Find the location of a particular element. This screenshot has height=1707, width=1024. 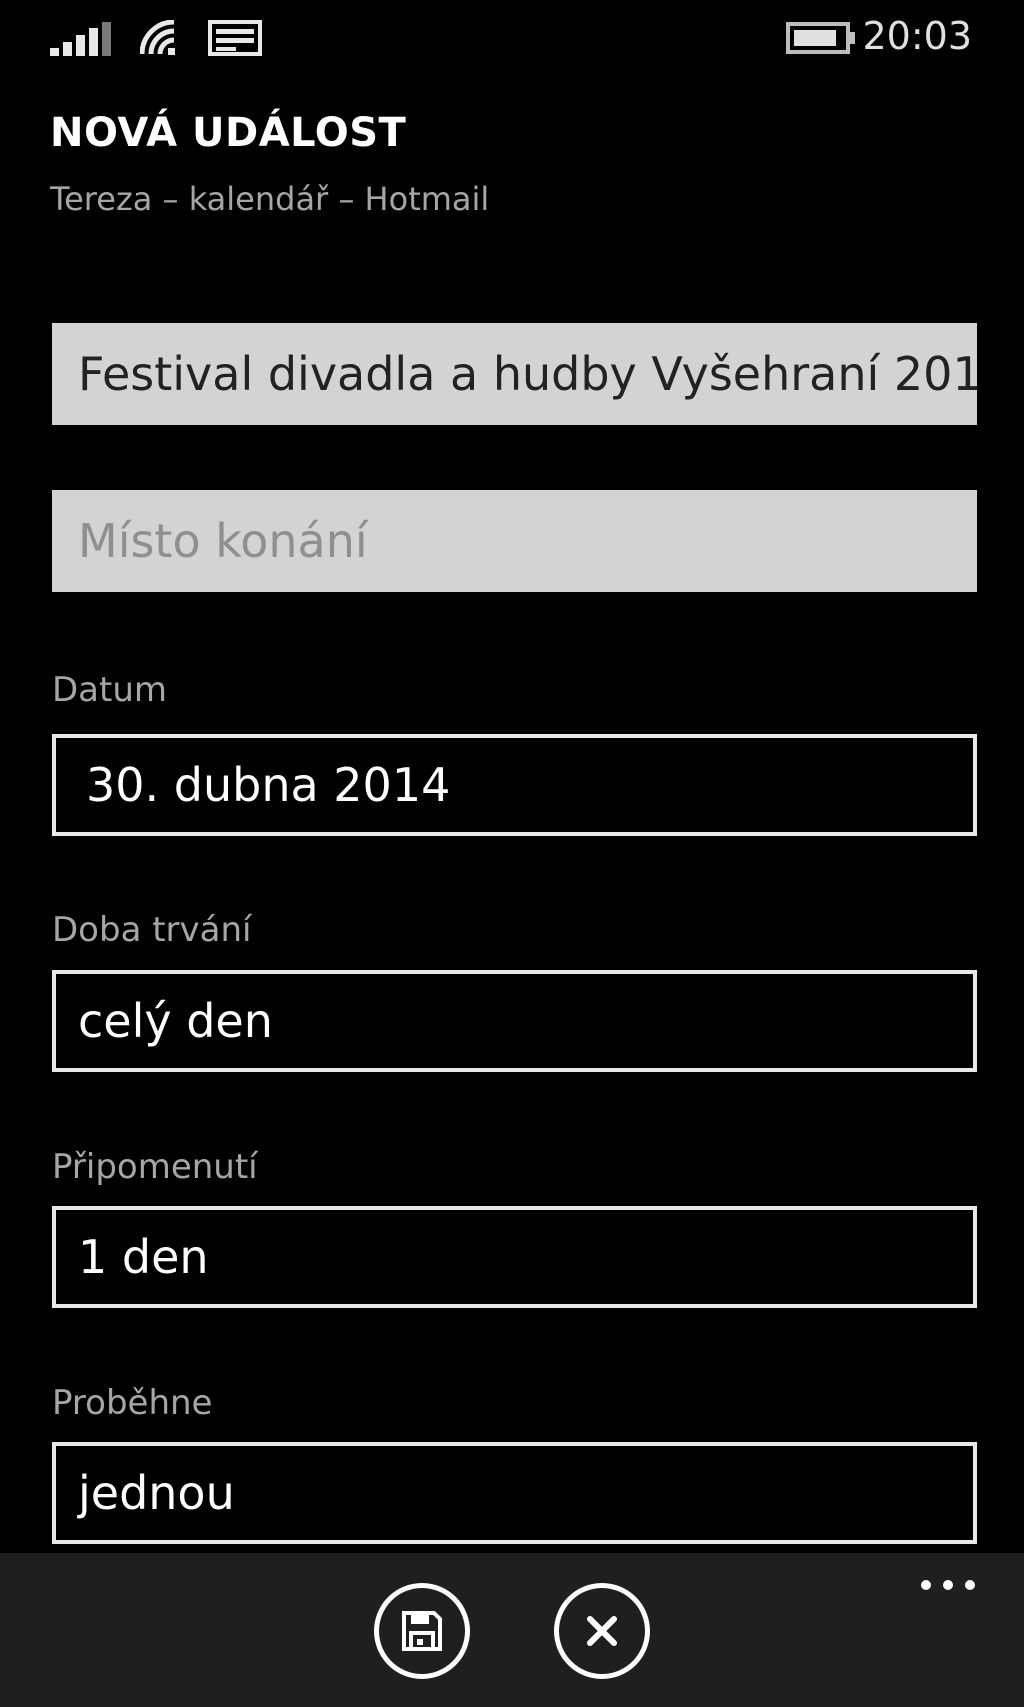

save-button is located at coordinates (422, 1631).